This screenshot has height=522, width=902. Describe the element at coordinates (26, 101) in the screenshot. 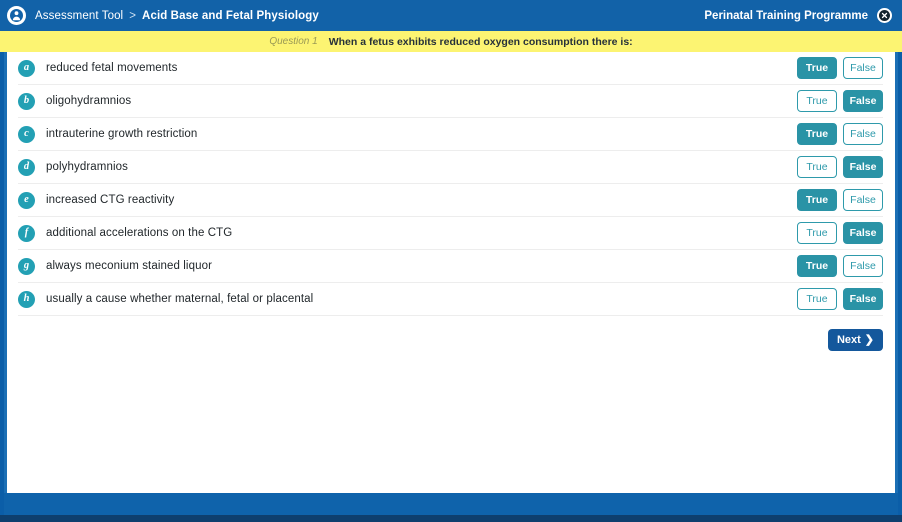

I see `option-letter-badge: b` at that location.